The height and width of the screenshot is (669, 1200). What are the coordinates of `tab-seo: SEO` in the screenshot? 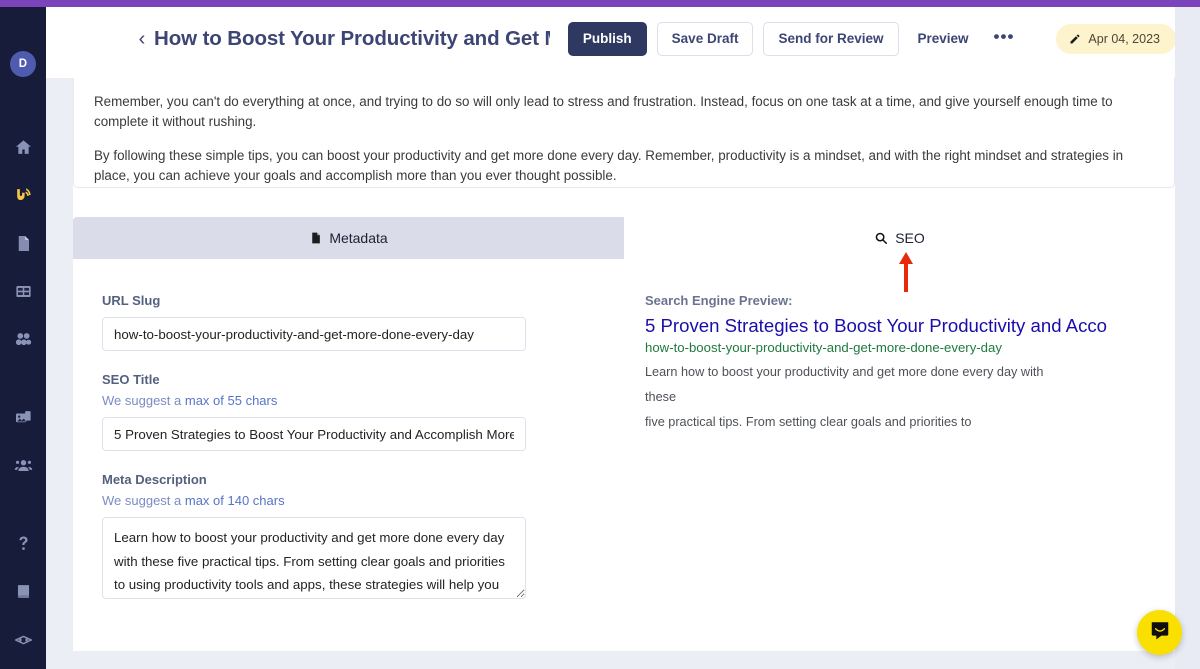 It's located at (899, 238).